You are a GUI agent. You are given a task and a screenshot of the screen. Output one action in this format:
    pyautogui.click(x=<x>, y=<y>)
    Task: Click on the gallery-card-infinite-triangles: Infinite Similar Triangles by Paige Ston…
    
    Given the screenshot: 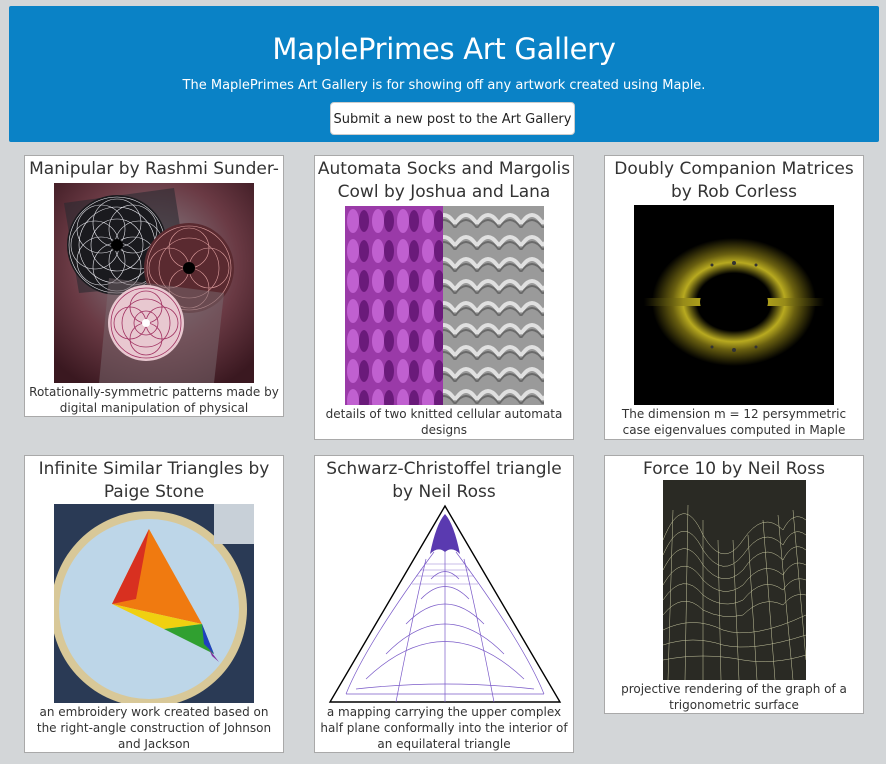 What is the action you would take?
    pyautogui.click(x=154, y=604)
    